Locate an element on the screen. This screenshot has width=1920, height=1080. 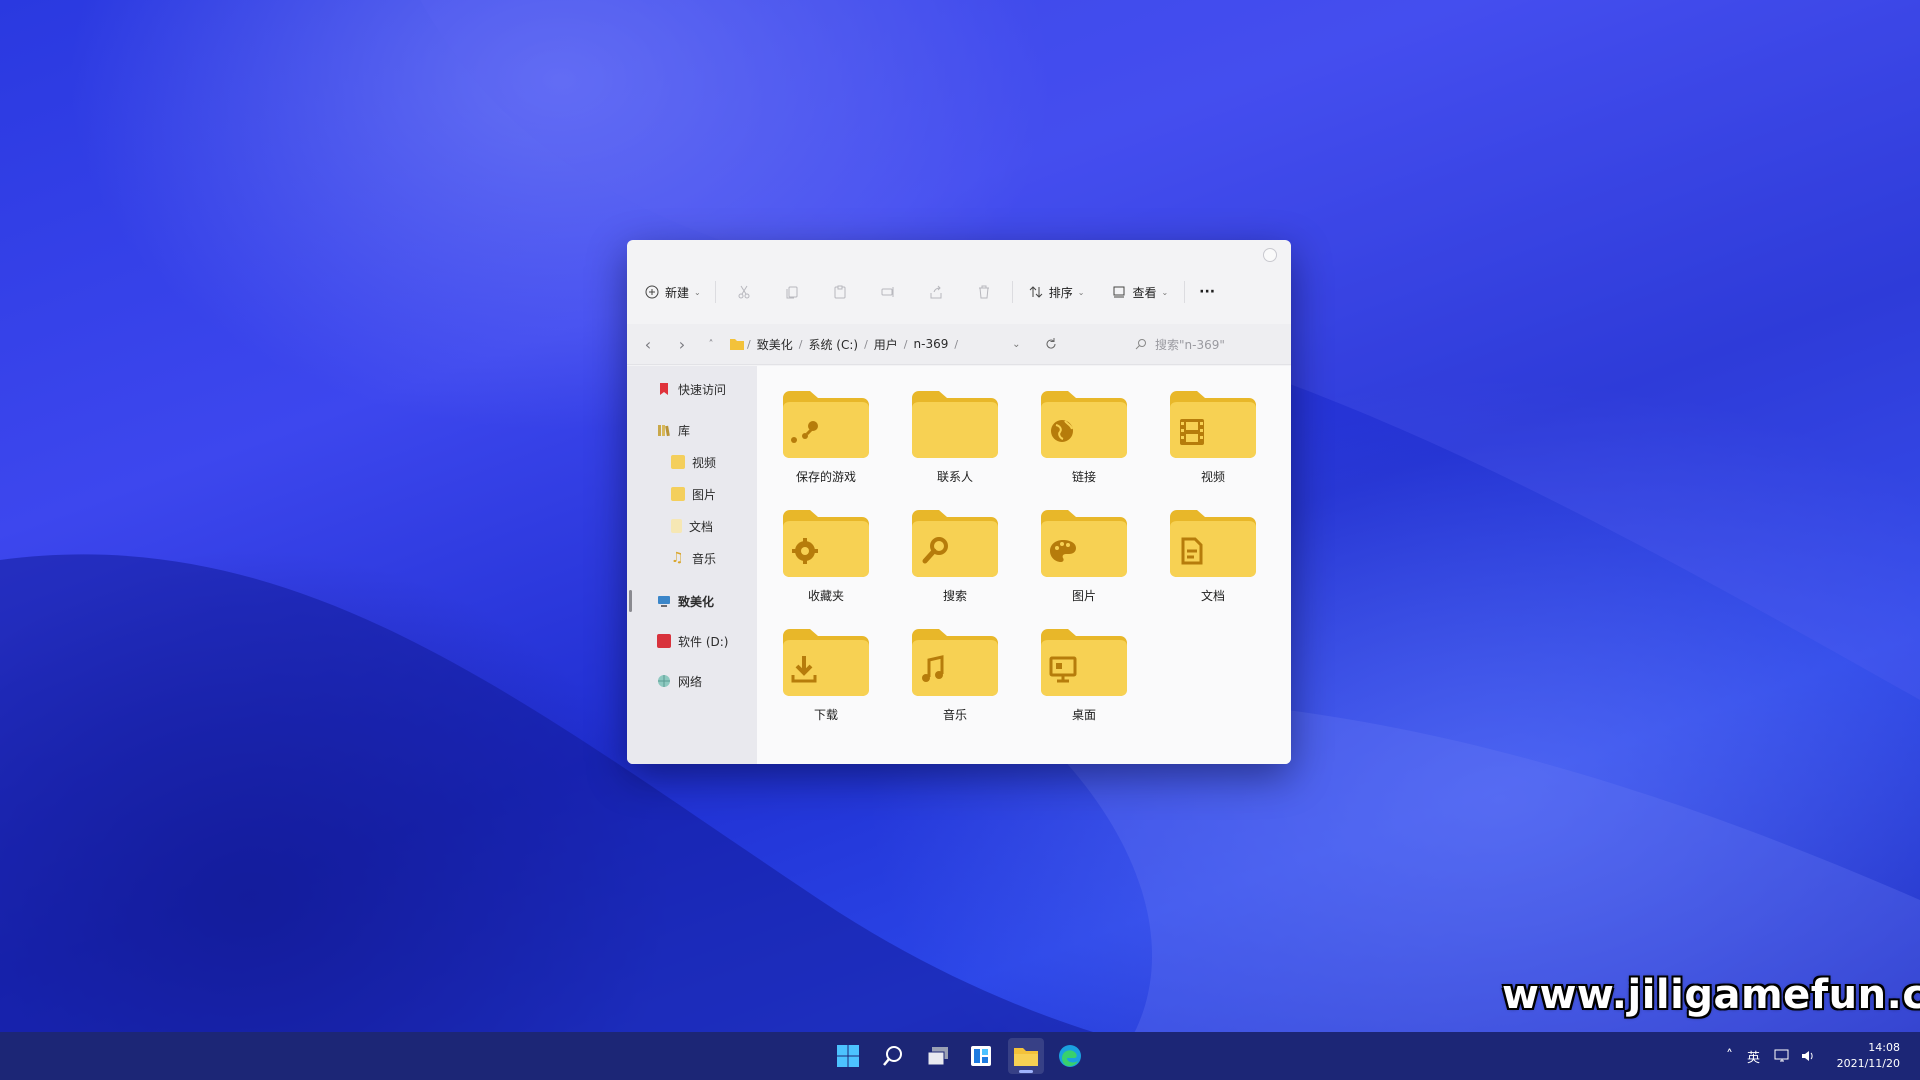
folder-tile-contacts: 联系人 is located at coordinates (951, 438).